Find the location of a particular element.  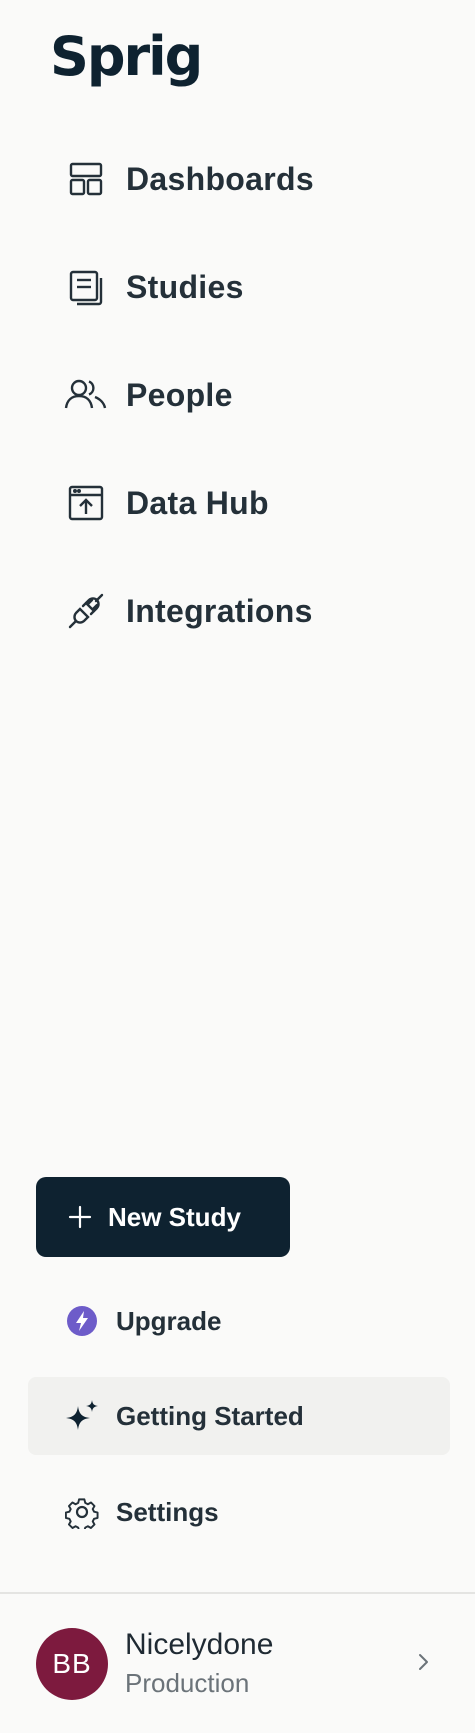

data-hub-icon is located at coordinates (86, 503).